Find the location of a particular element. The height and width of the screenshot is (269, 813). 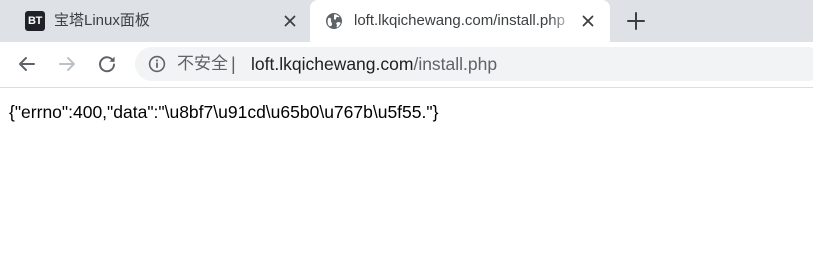

globe-icon is located at coordinates (334, 21).